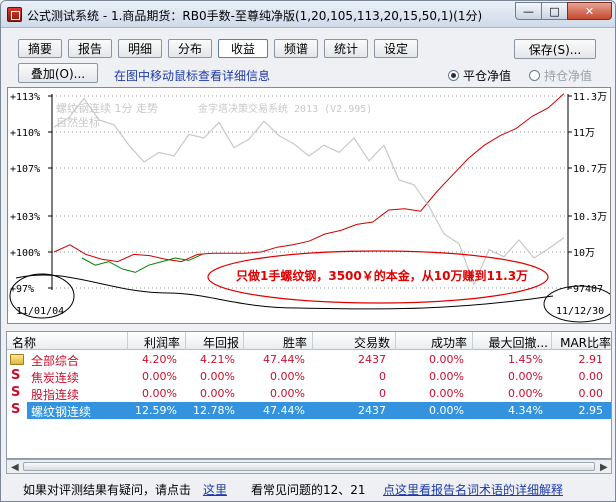  I want to click on row-cell: 12.78%, so click(214, 410).